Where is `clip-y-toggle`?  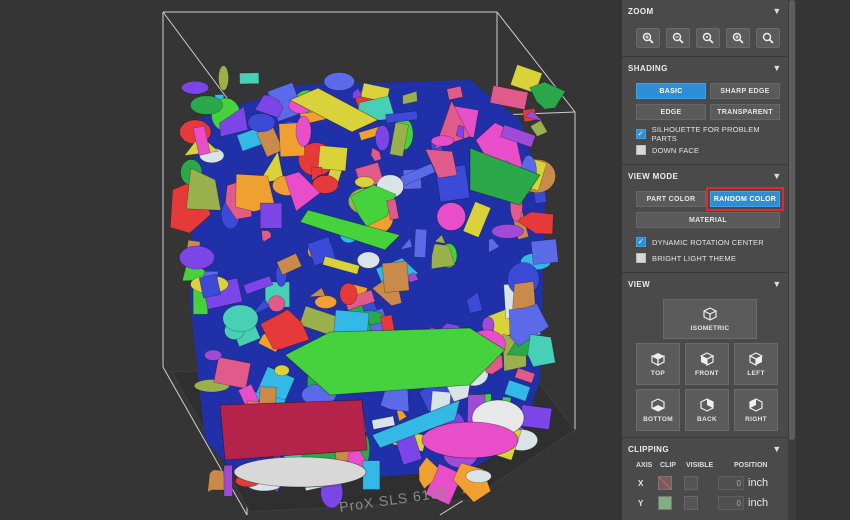
clip-y-toggle is located at coordinates (665, 503).